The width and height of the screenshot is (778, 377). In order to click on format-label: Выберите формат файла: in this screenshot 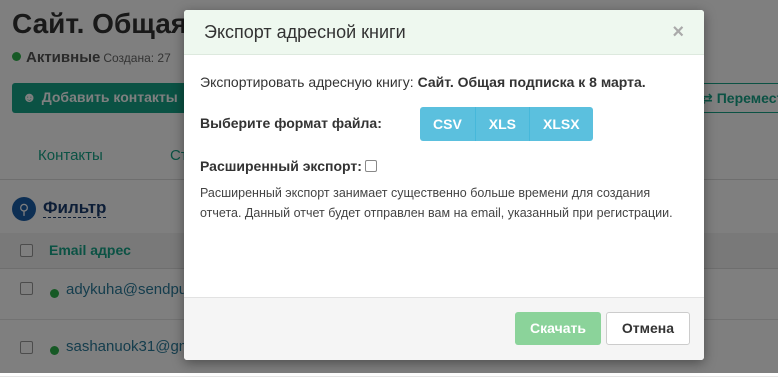, I will do `click(291, 123)`.